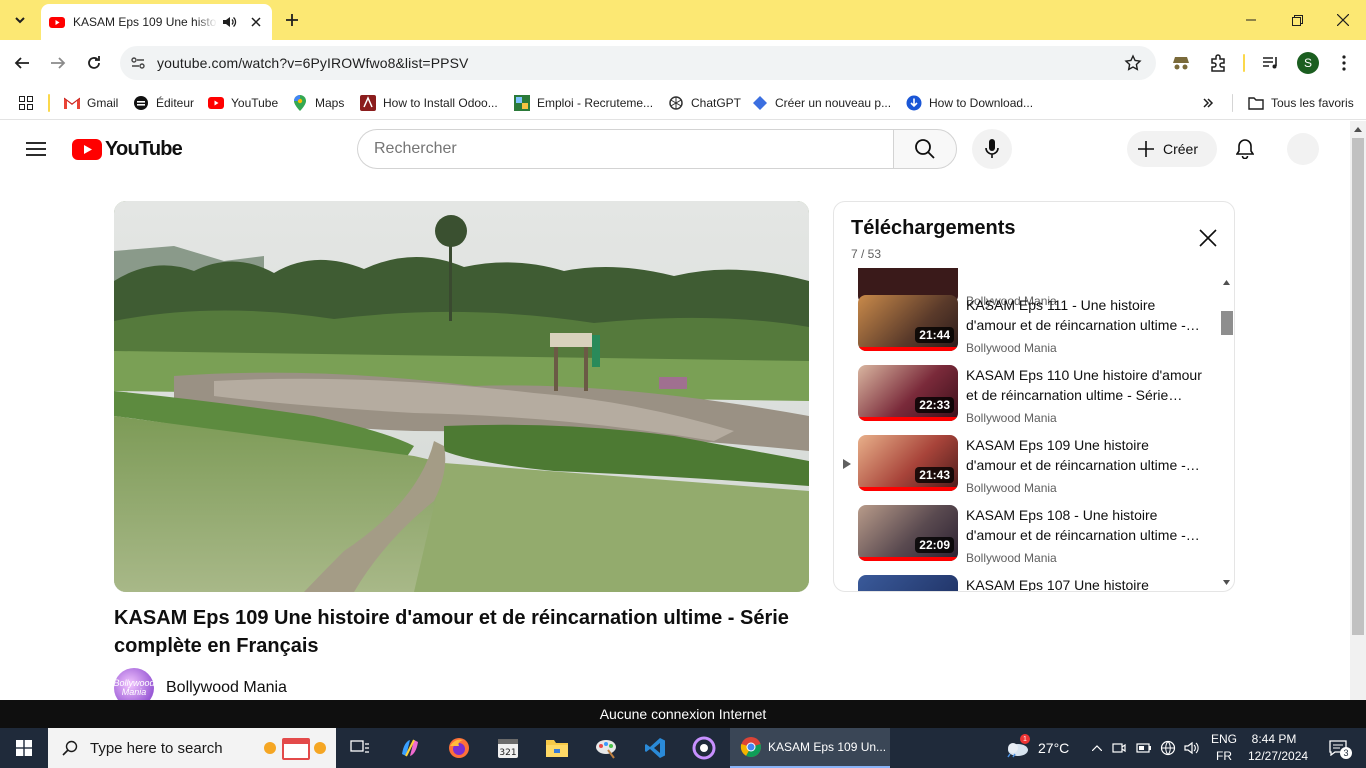  I want to click on channel-name: Bollywood Mania, so click(226, 688).